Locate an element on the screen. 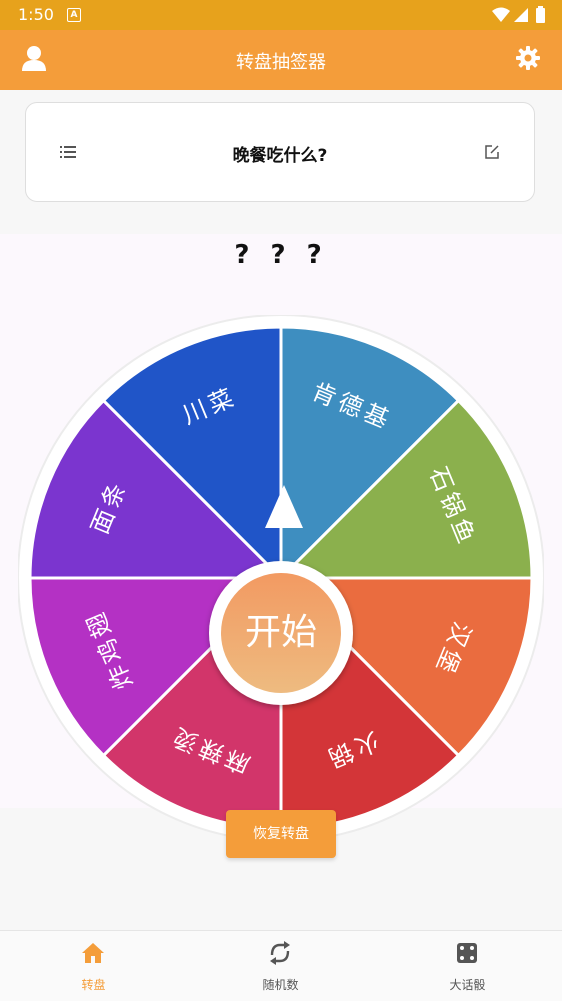 This screenshot has height=1001, width=562. nav-item-random-number: 随机数 is located at coordinates (280, 966).